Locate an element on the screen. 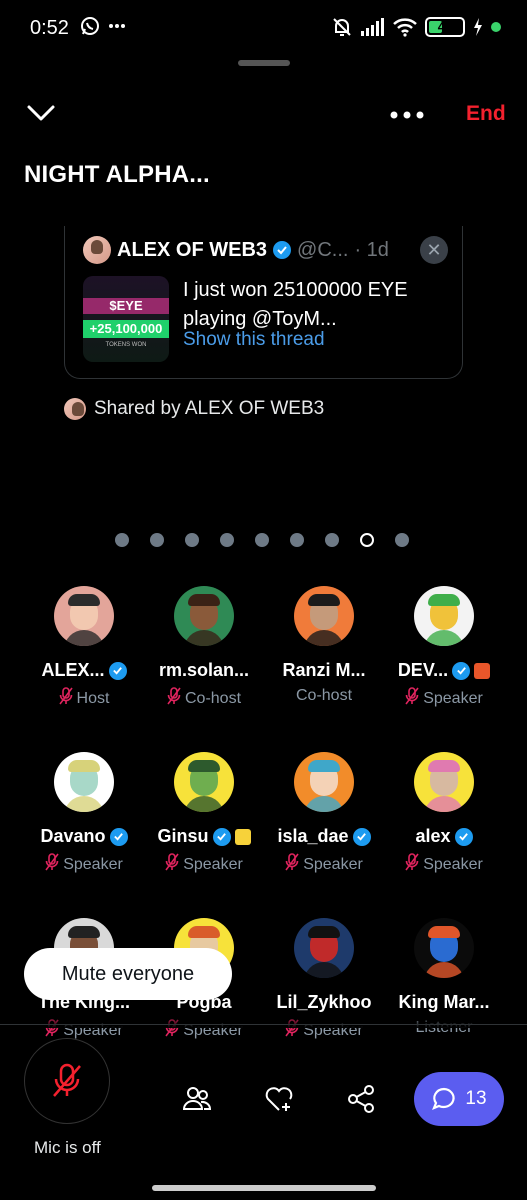 The height and width of the screenshot is (1200, 527). status-time: 0:52 is located at coordinates (49, 28).